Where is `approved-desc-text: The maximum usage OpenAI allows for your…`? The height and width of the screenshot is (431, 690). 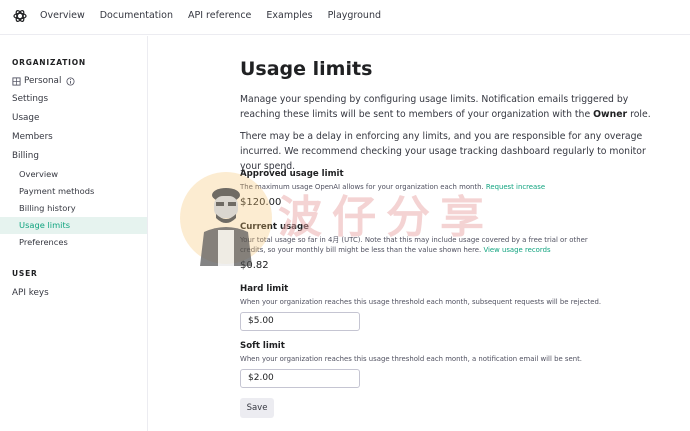 approved-desc-text: The maximum usage OpenAI allows for your… is located at coordinates (363, 187).